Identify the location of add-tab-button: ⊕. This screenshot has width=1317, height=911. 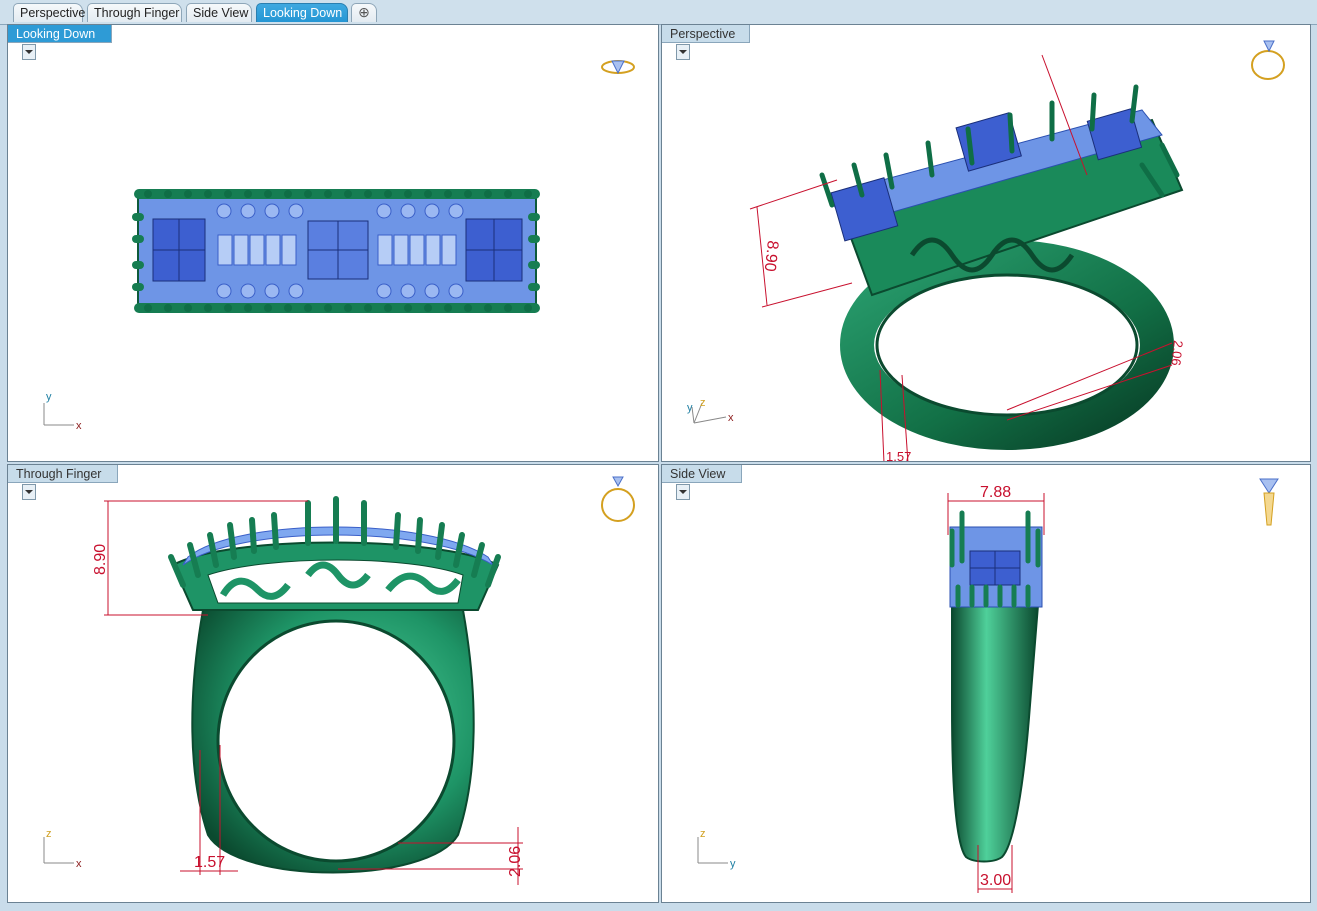
(364, 12).